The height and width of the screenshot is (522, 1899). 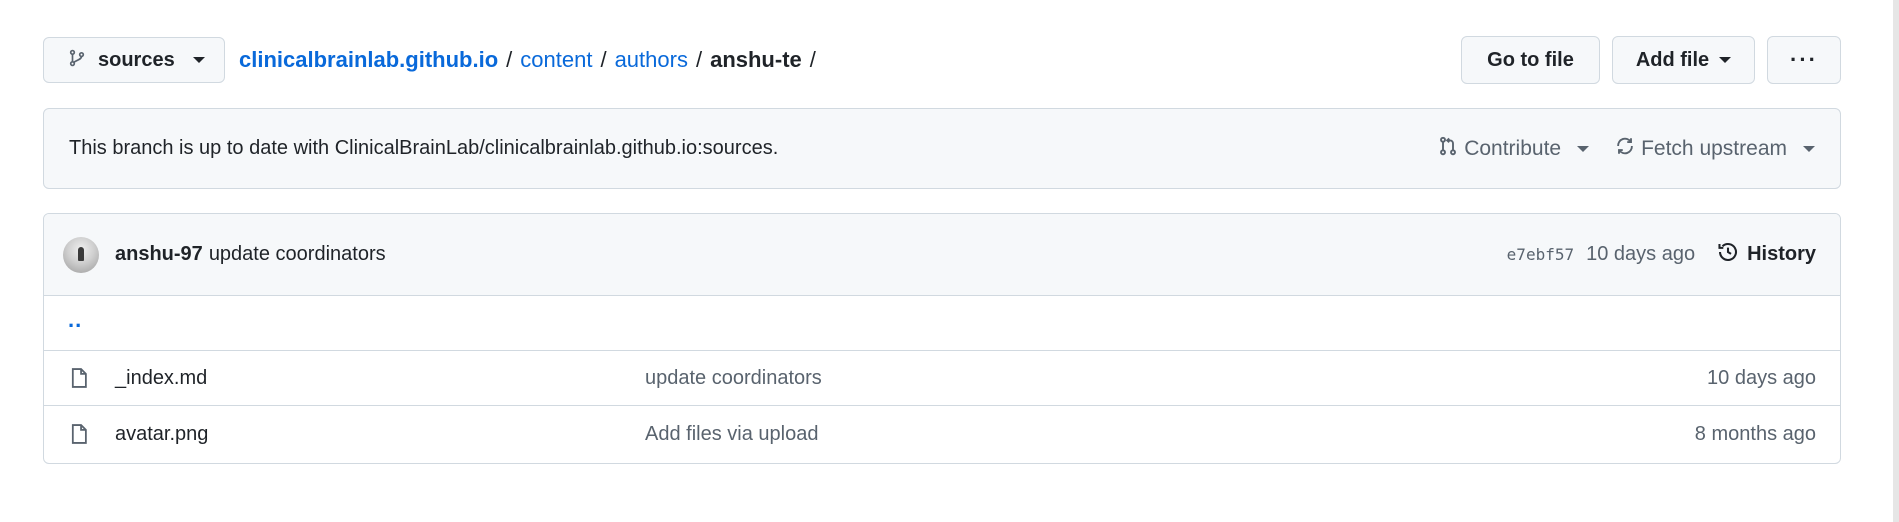 I want to click on sync-icon, so click(x=1625, y=149).